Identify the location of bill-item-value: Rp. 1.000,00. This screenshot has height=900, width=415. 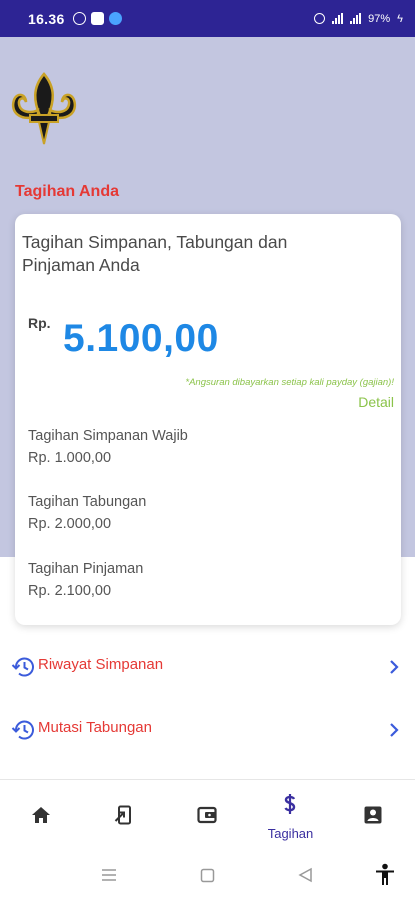
(70, 458).